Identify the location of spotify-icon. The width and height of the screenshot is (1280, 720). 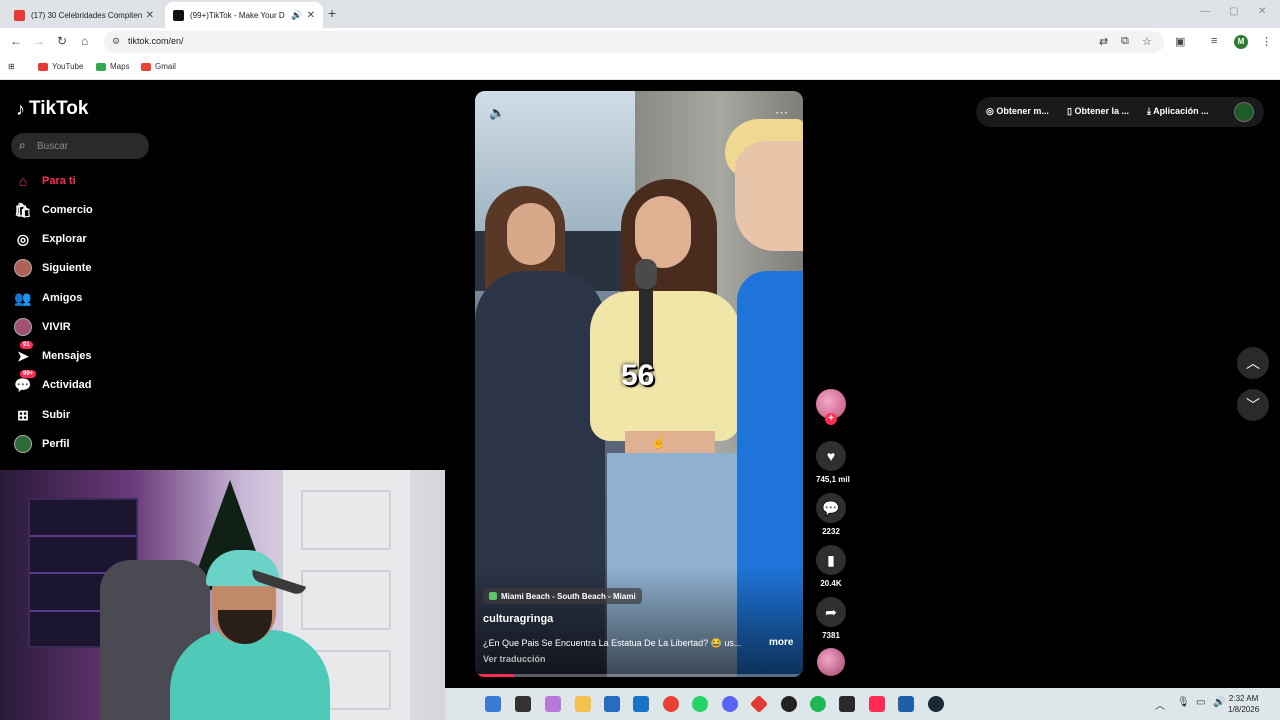
(818, 704).